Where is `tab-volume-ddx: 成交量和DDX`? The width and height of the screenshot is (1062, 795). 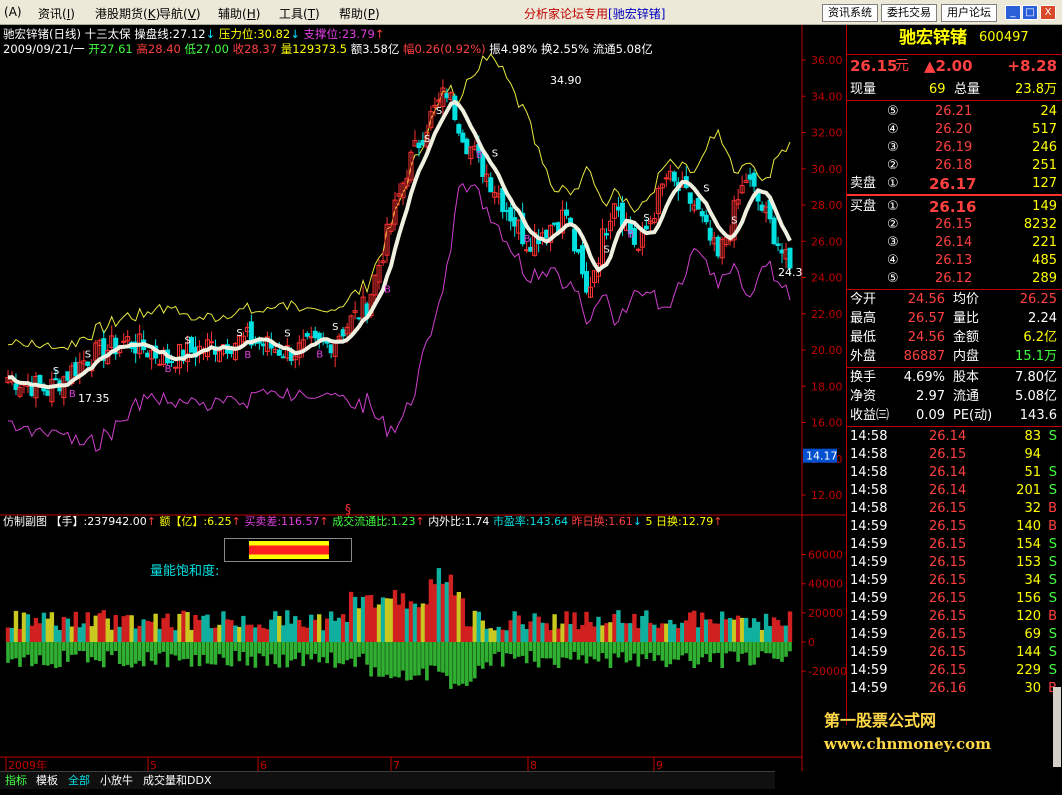 tab-volume-ddx: 成交量和DDX is located at coordinates (177, 780).